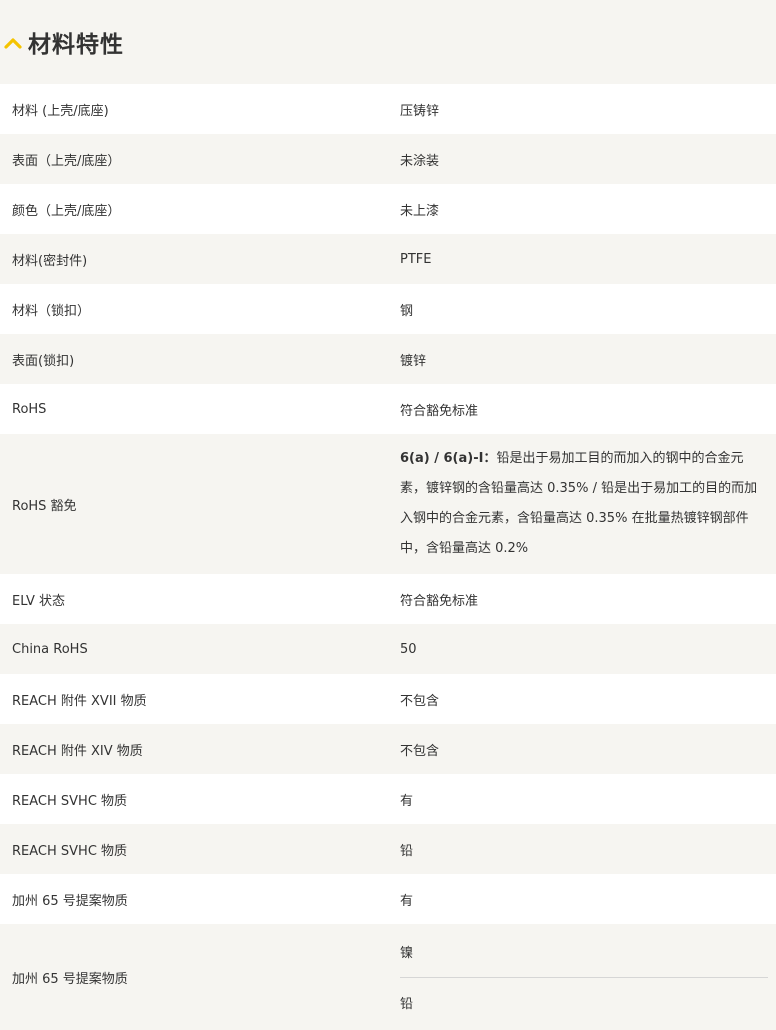 The height and width of the screenshot is (1030, 776). What do you see at coordinates (413, 361) in the screenshot?
I see `property-value: 镀锌` at bounding box center [413, 361].